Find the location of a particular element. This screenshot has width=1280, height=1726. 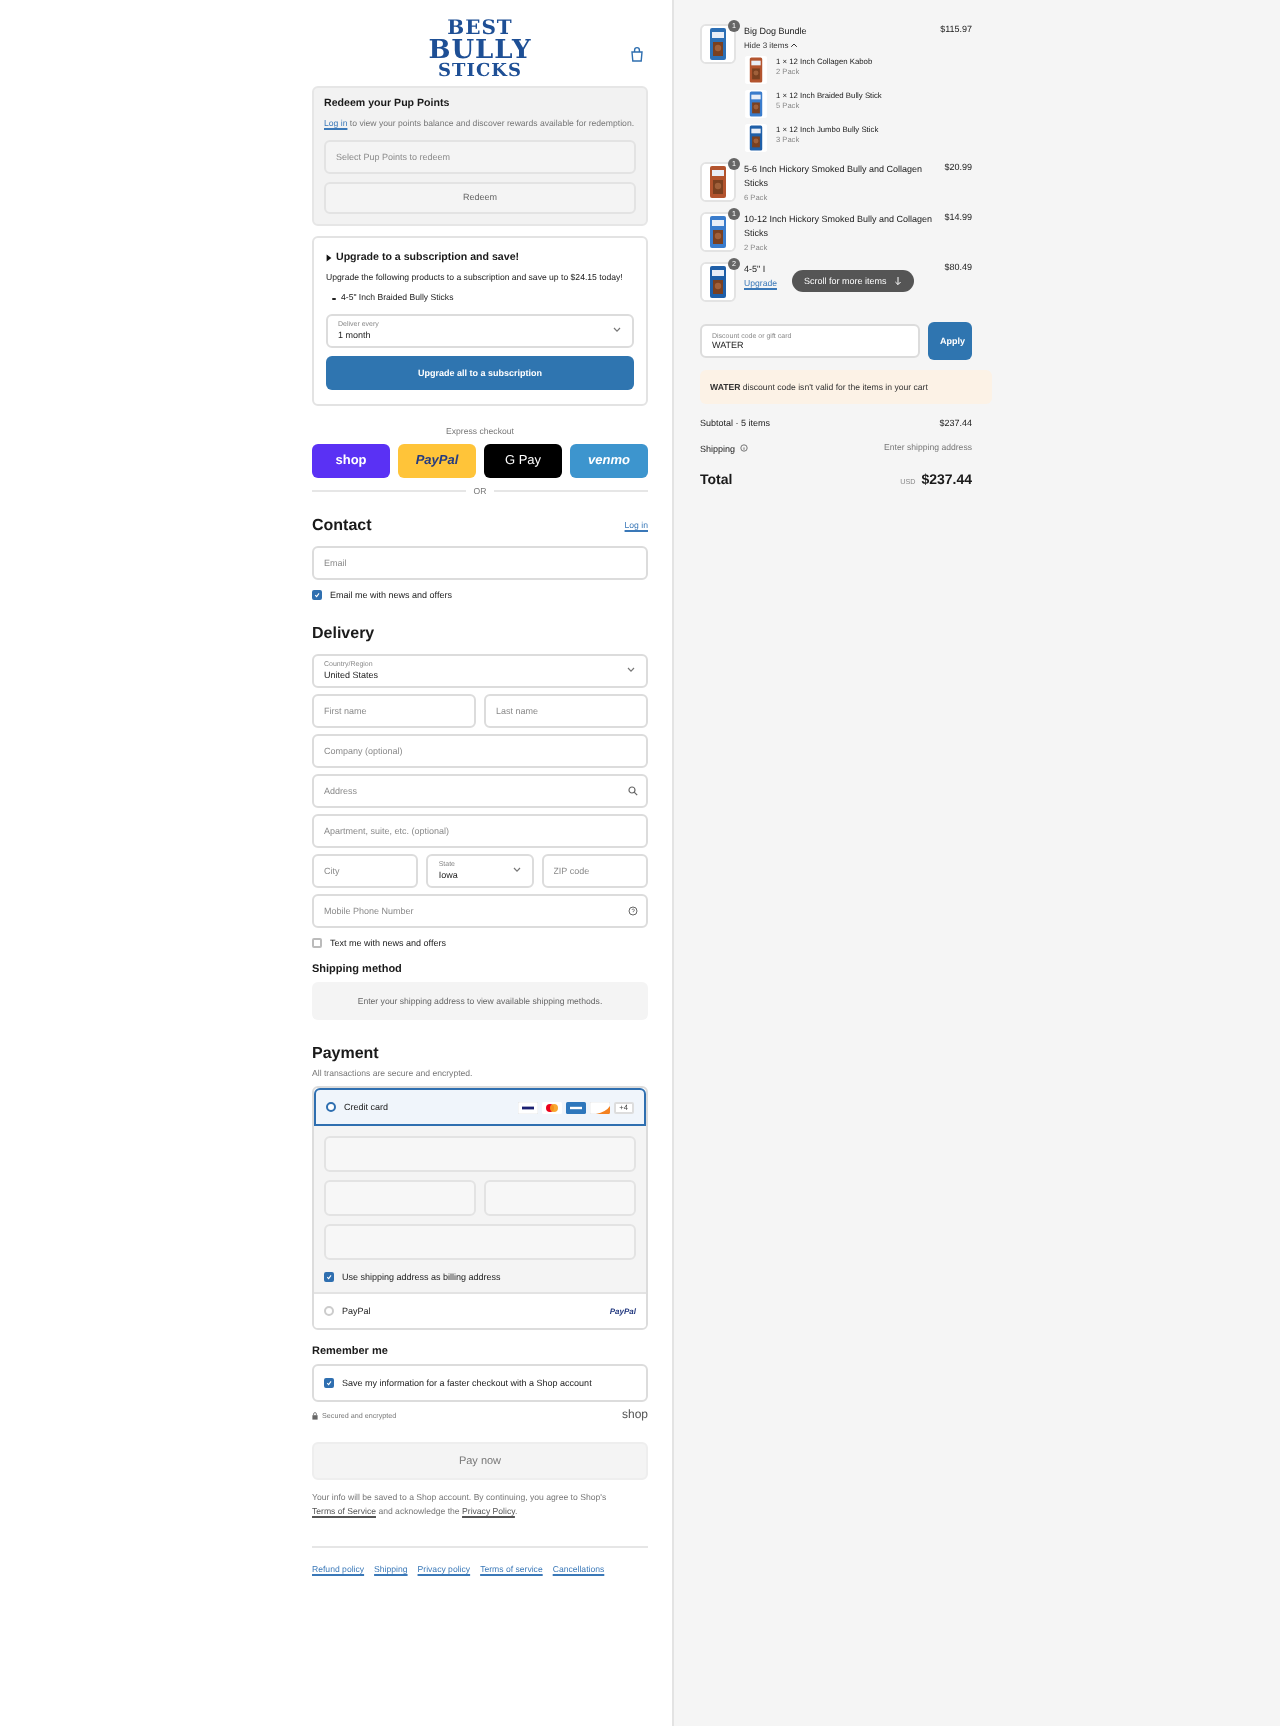

logo-text: BEST is located at coordinates (480, 29).